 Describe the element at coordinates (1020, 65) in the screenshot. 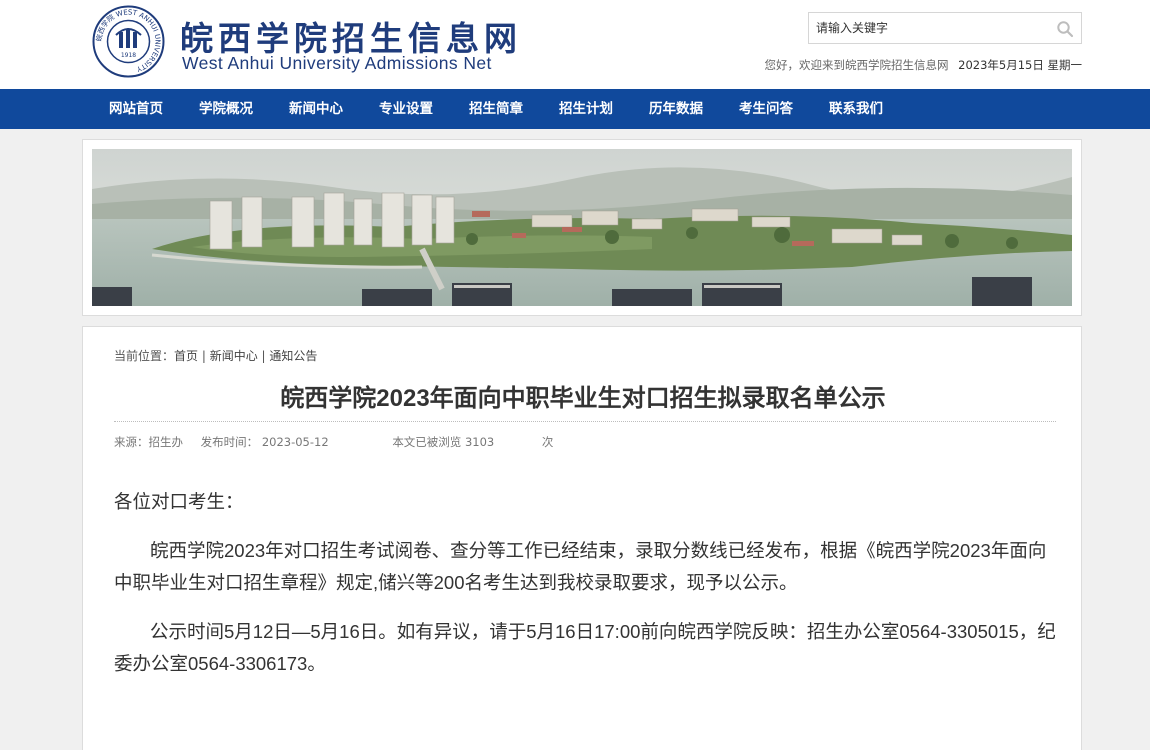

I see `current-date: 2023年5月15日 星期一` at that location.